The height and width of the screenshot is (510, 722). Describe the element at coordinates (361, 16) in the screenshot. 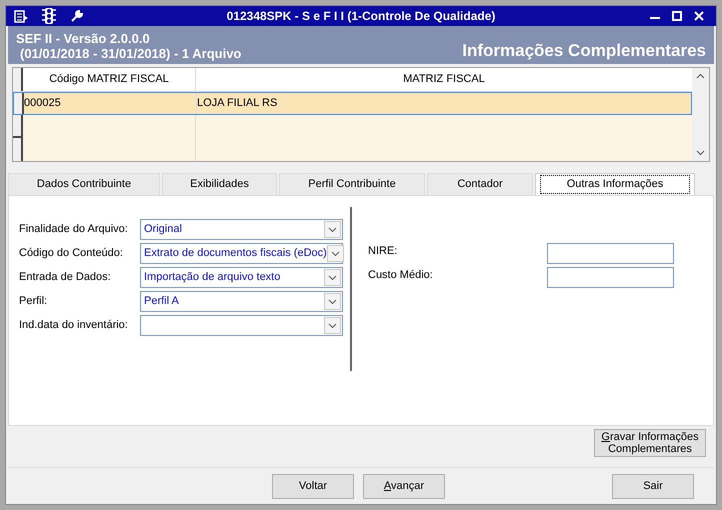

I see `window-title: 012348SPK - S e F I I (1-Controle De Qualidade)` at that location.